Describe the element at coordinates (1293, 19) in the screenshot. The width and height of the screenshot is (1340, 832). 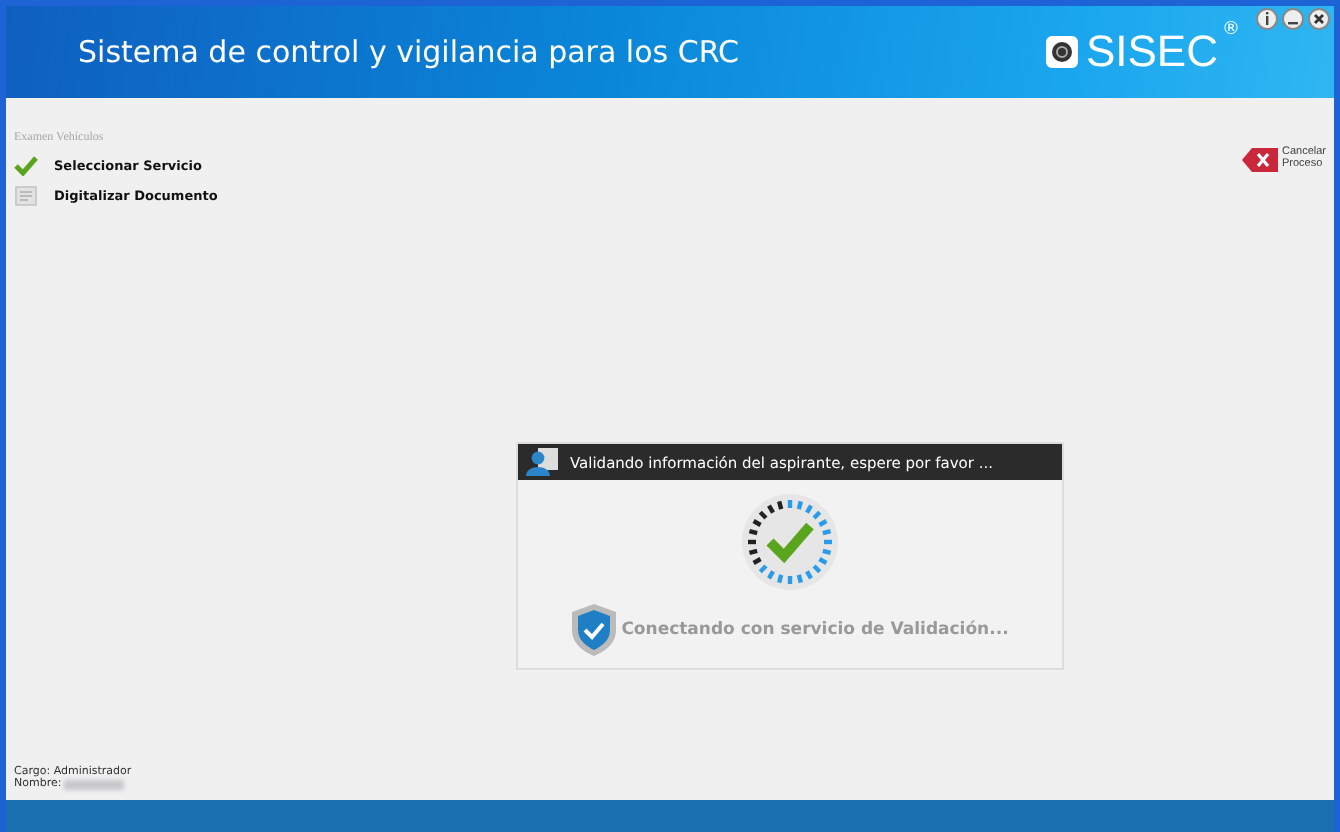
I see `minimize-icon` at that location.